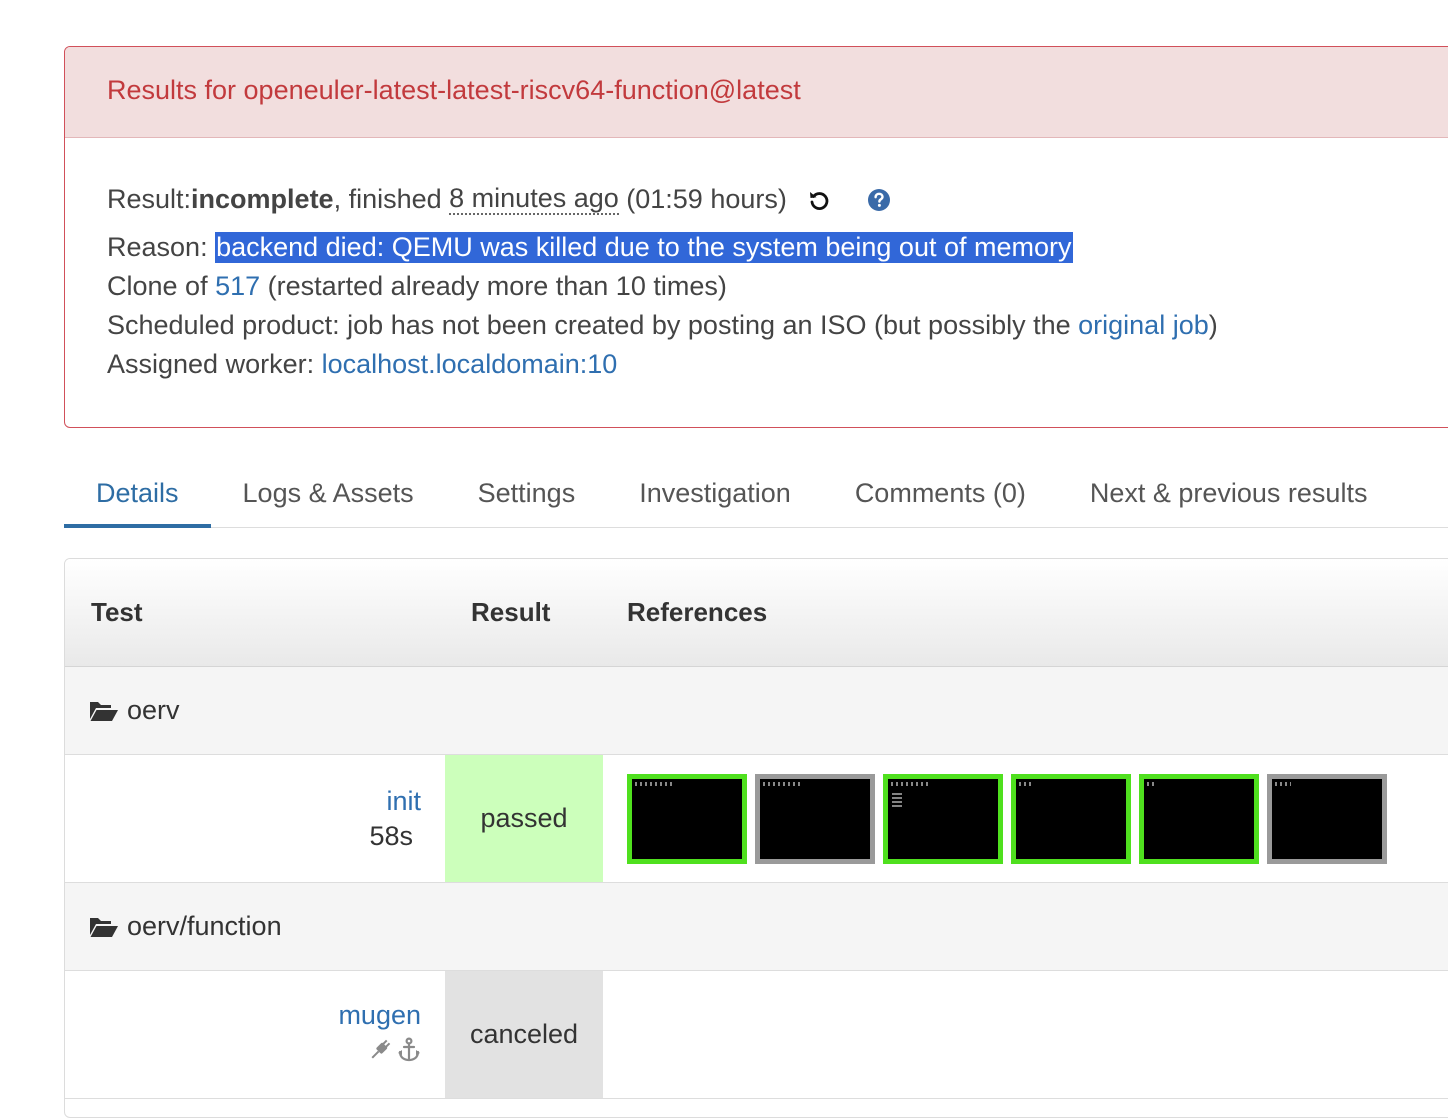 The image size is (1448, 1118). What do you see at coordinates (161, 246) in the screenshot?
I see `reason-label: Reason:` at bounding box center [161, 246].